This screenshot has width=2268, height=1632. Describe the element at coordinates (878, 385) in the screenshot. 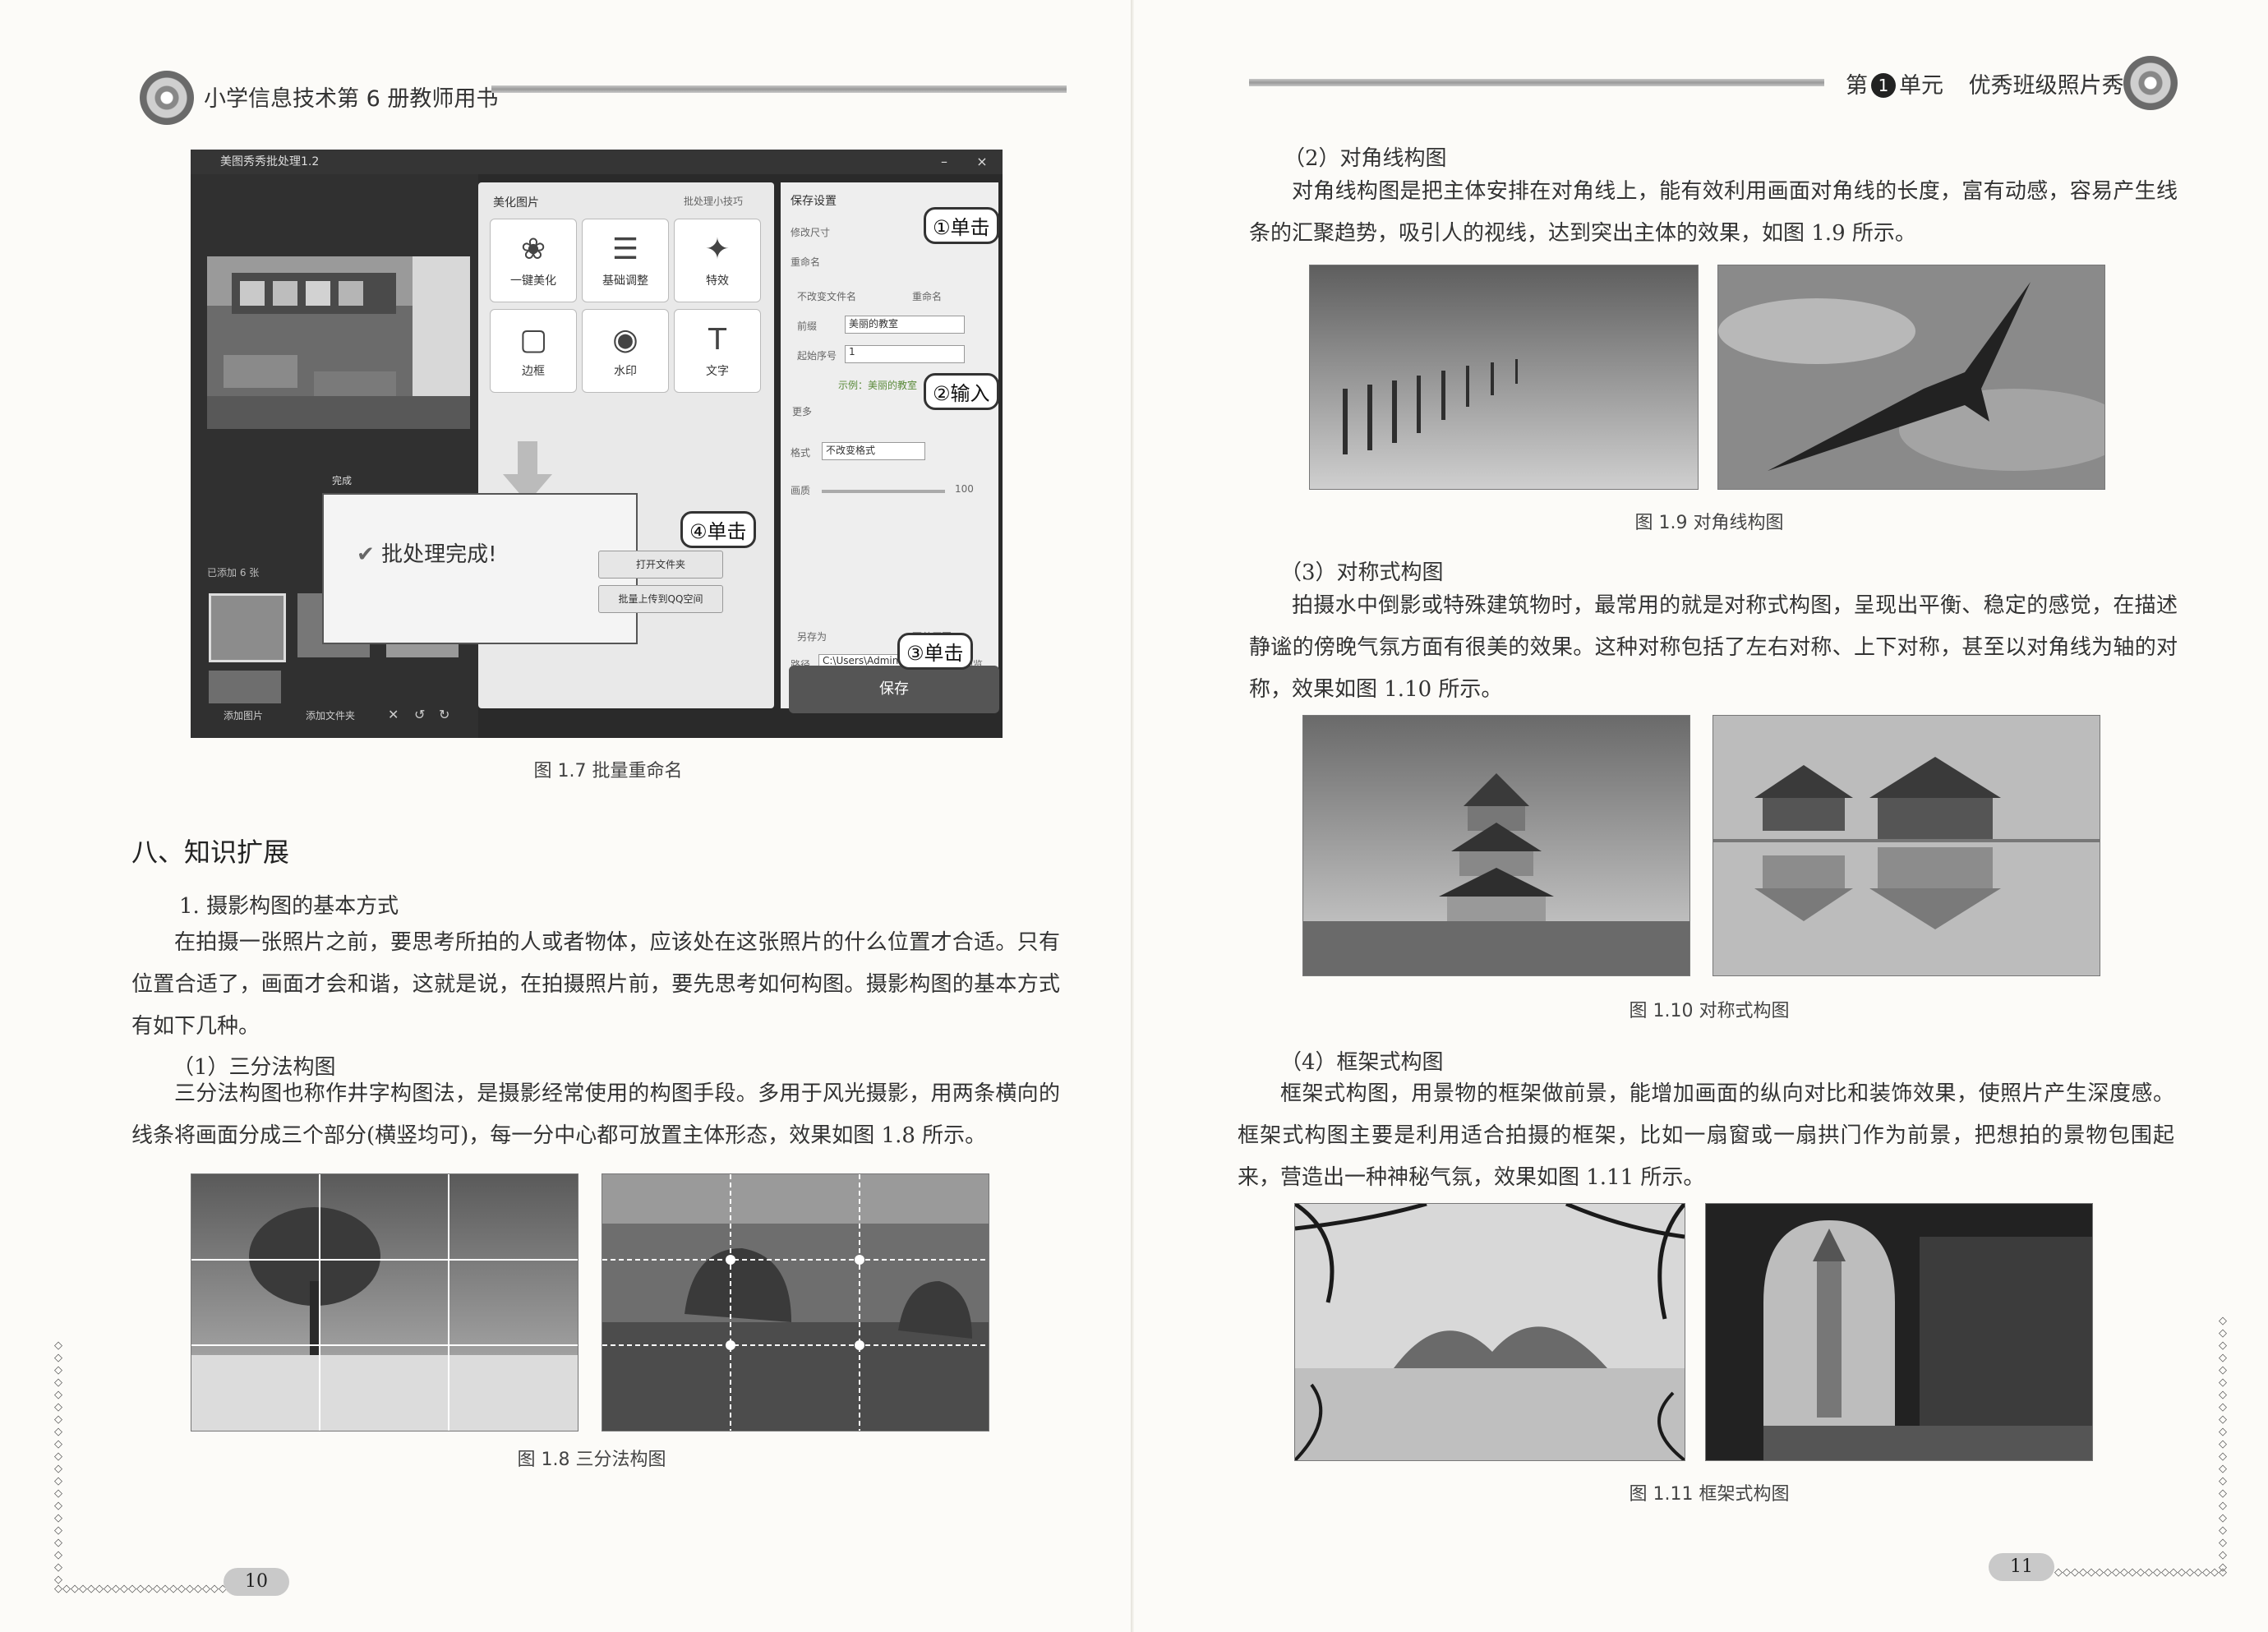

I see `example-label: 示例：美丽的教室` at that location.